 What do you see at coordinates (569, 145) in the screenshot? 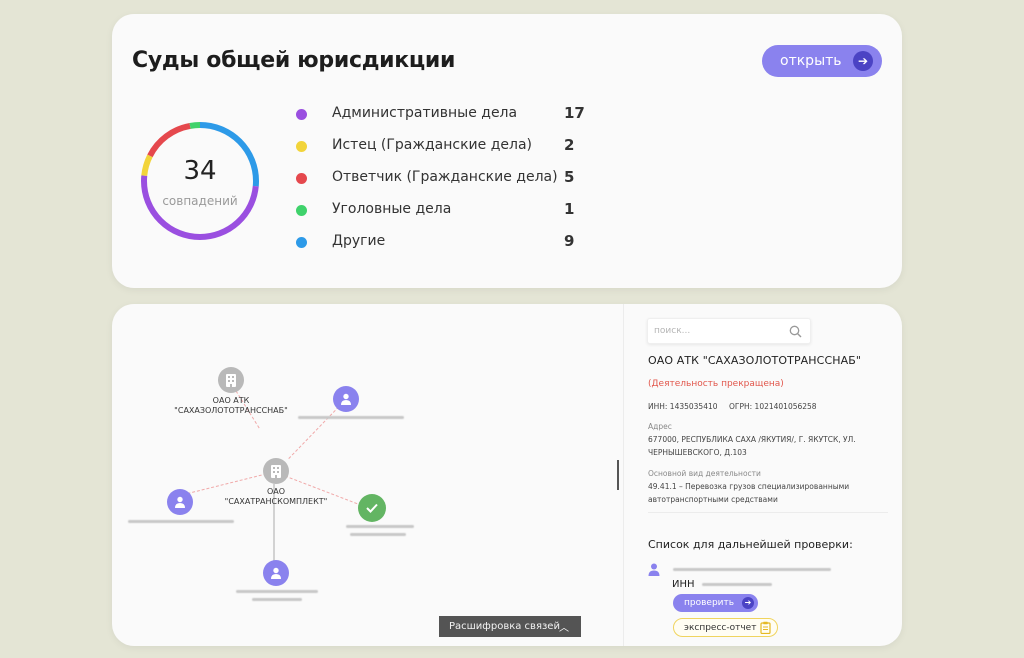
I see `legend-value: 2` at bounding box center [569, 145].